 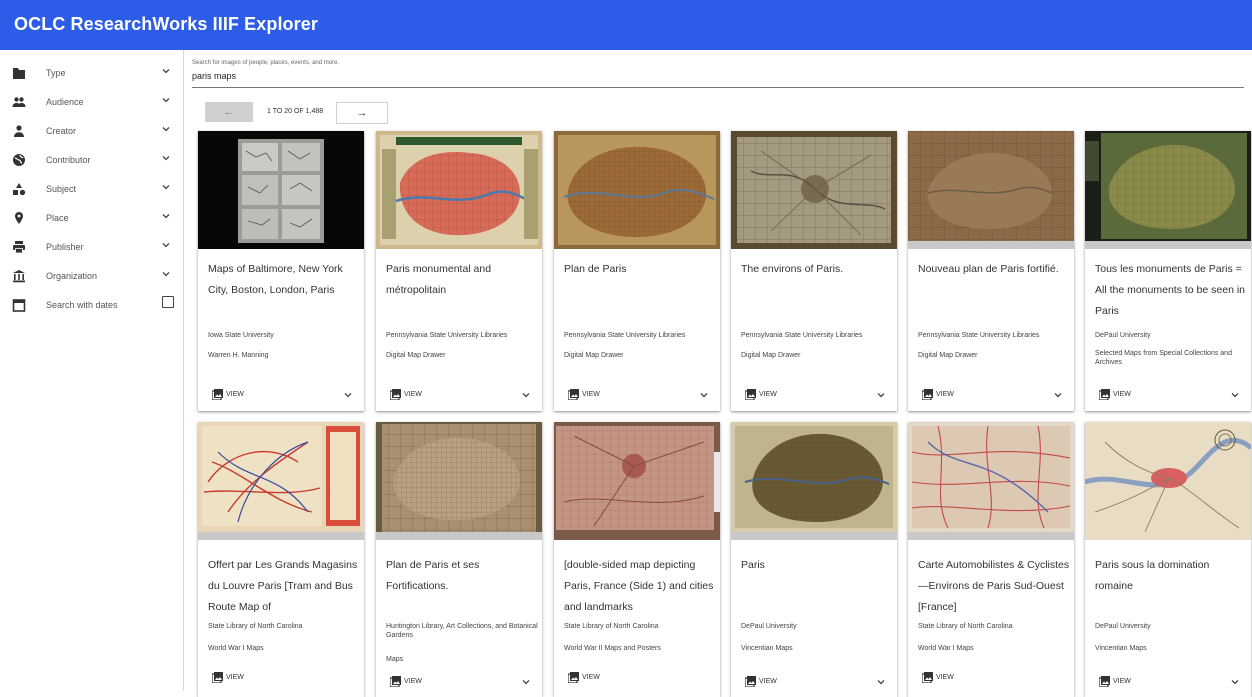 I want to click on filter-audience: Audience, so click(x=92, y=103).